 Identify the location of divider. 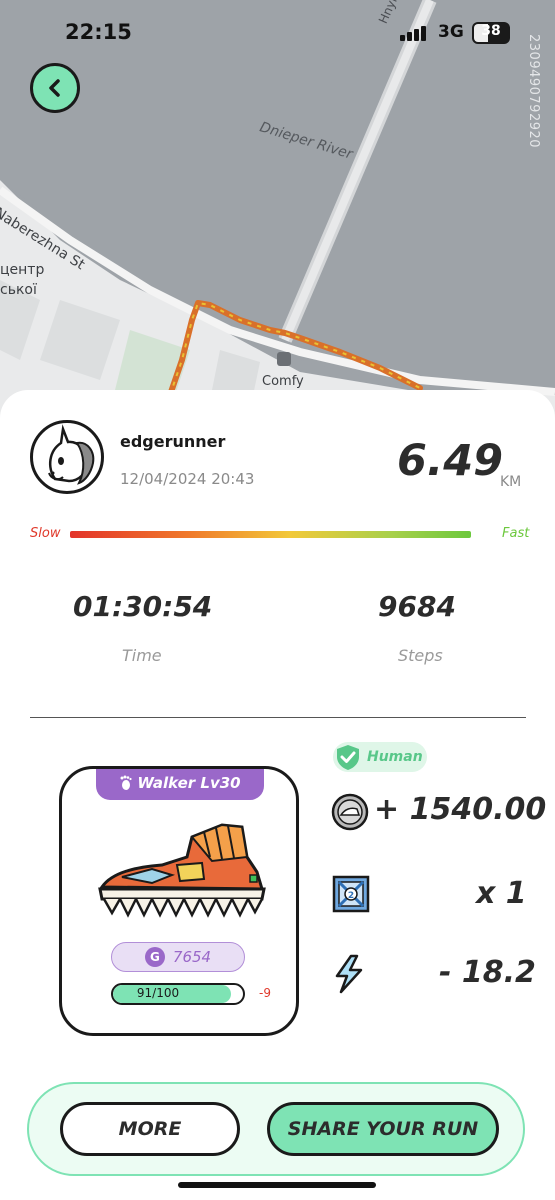
(278, 717).